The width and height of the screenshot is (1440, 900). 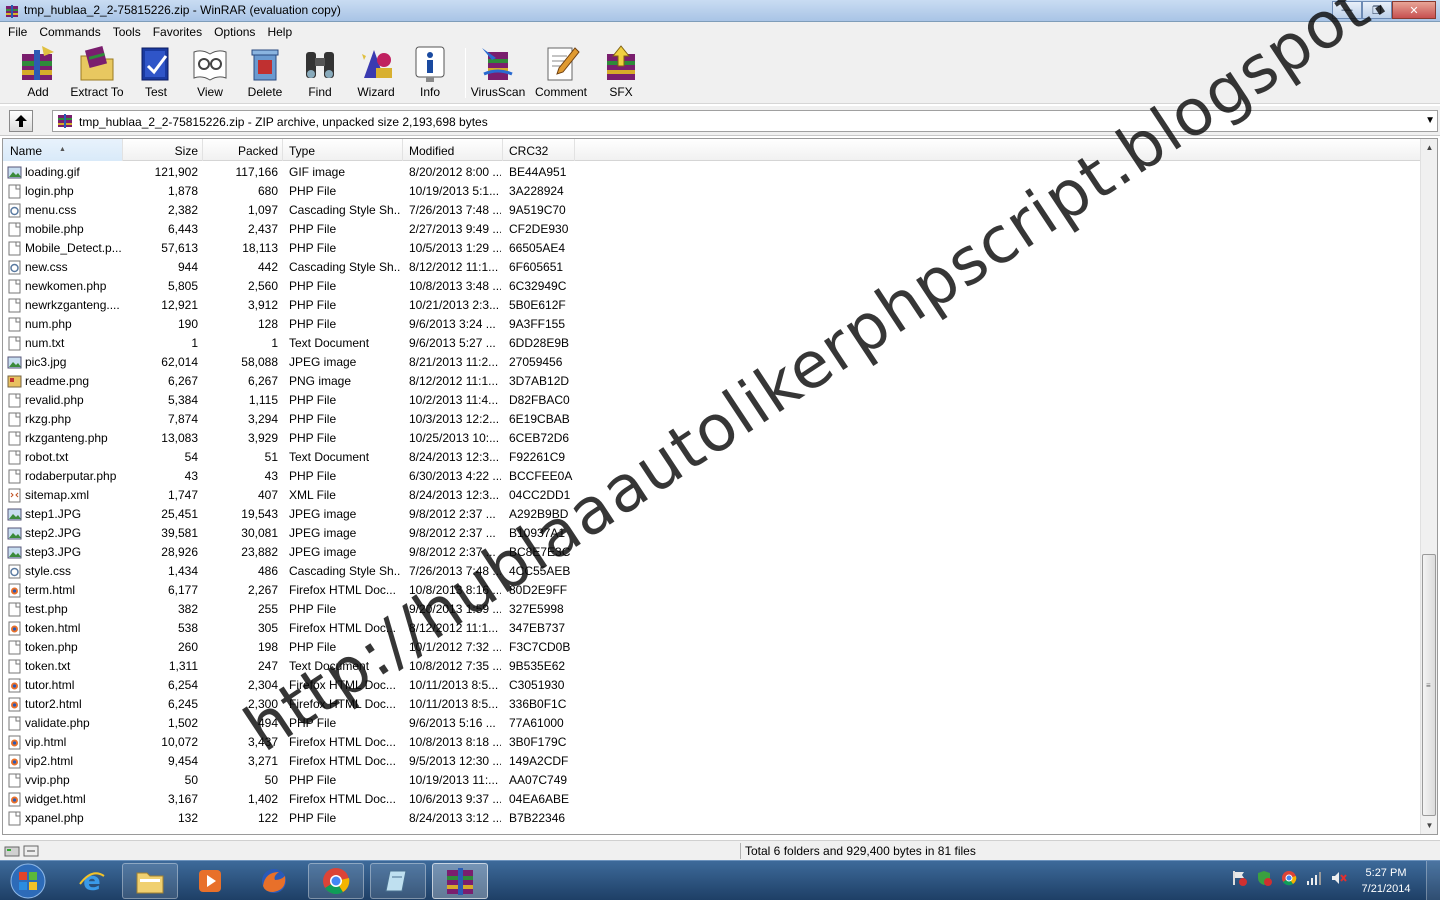 What do you see at coordinates (53, 552) in the screenshot?
I see `file-name: step3.JPG` at bounding box center [53, 552].